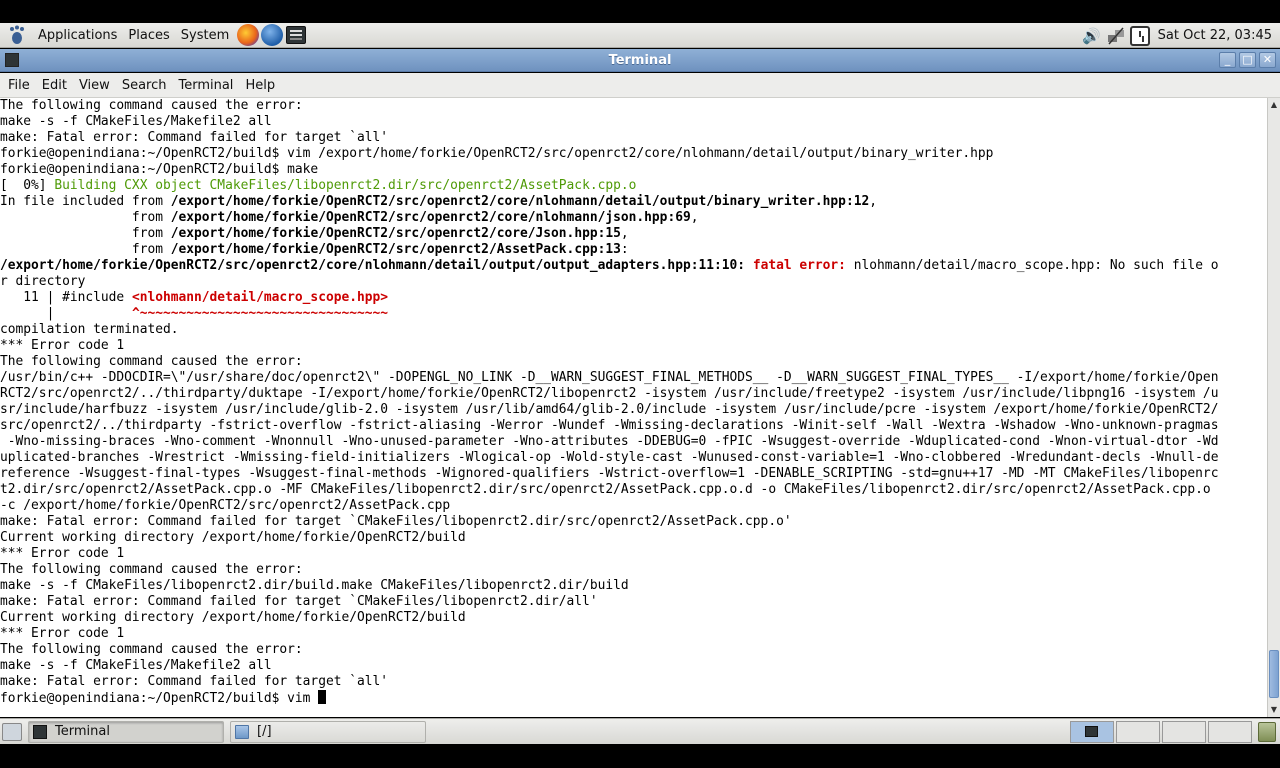 The width and height of the screenshot is (1280, 768). I want to click on menu-edit: Edit, so click(54, 85).